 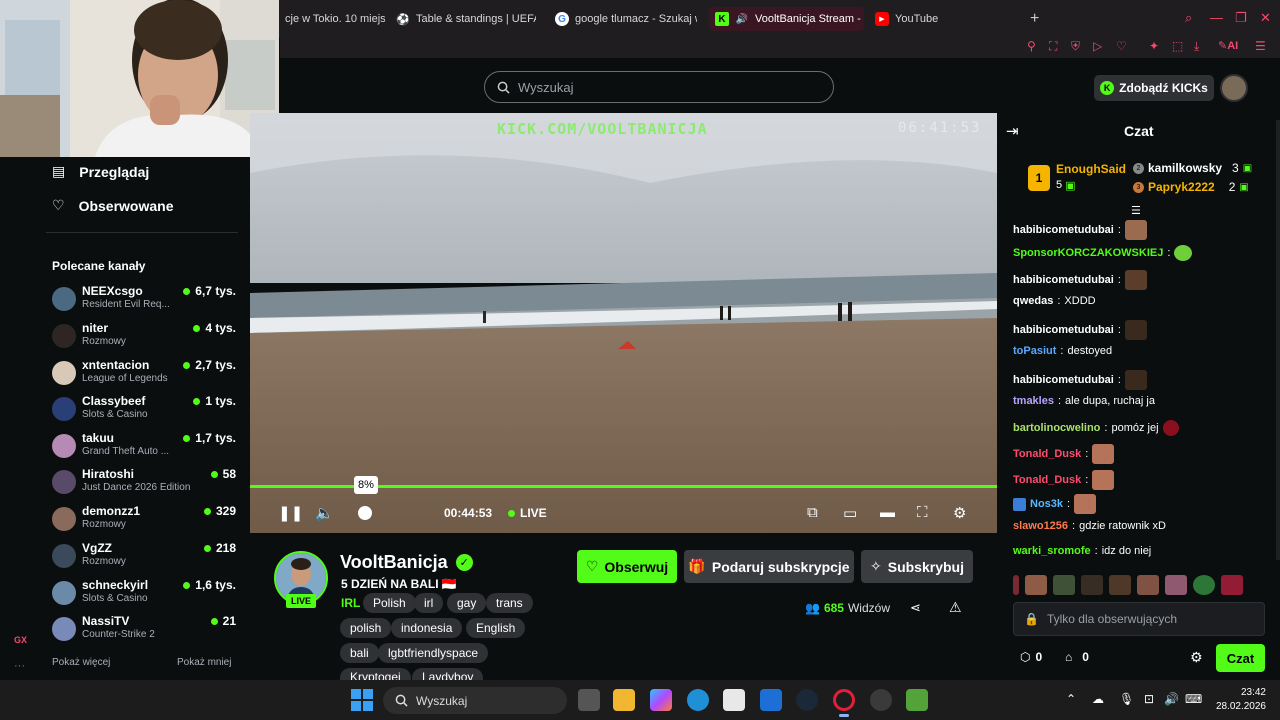 I want to click on browser-tab: cje w Tokio. 10 miejs, so click(x=335, y=19).